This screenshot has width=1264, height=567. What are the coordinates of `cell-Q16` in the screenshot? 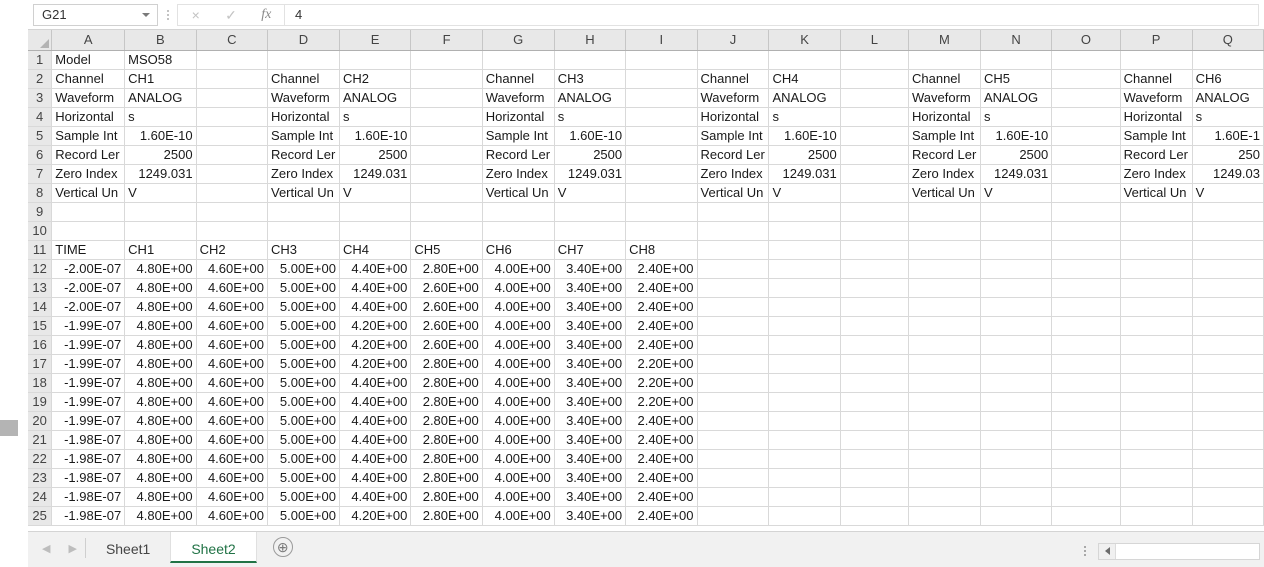 It's located at (1228, 345).